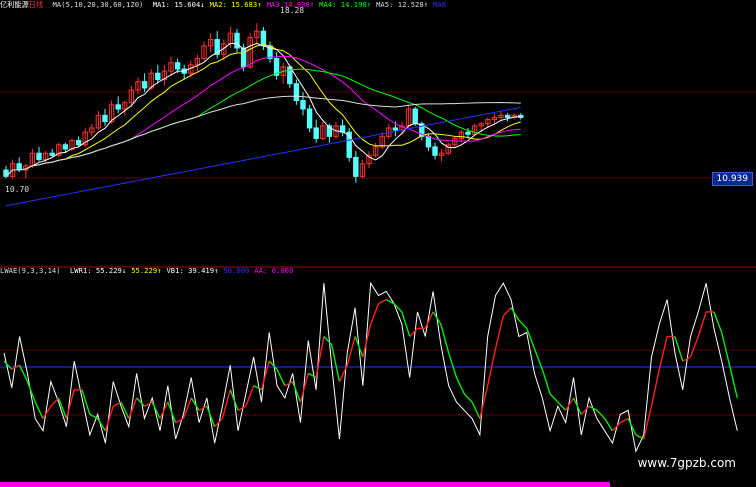  Describe the element at coordinates (236, 270) in the screenshot. I see `ind-item-3: 90.000` at that location.